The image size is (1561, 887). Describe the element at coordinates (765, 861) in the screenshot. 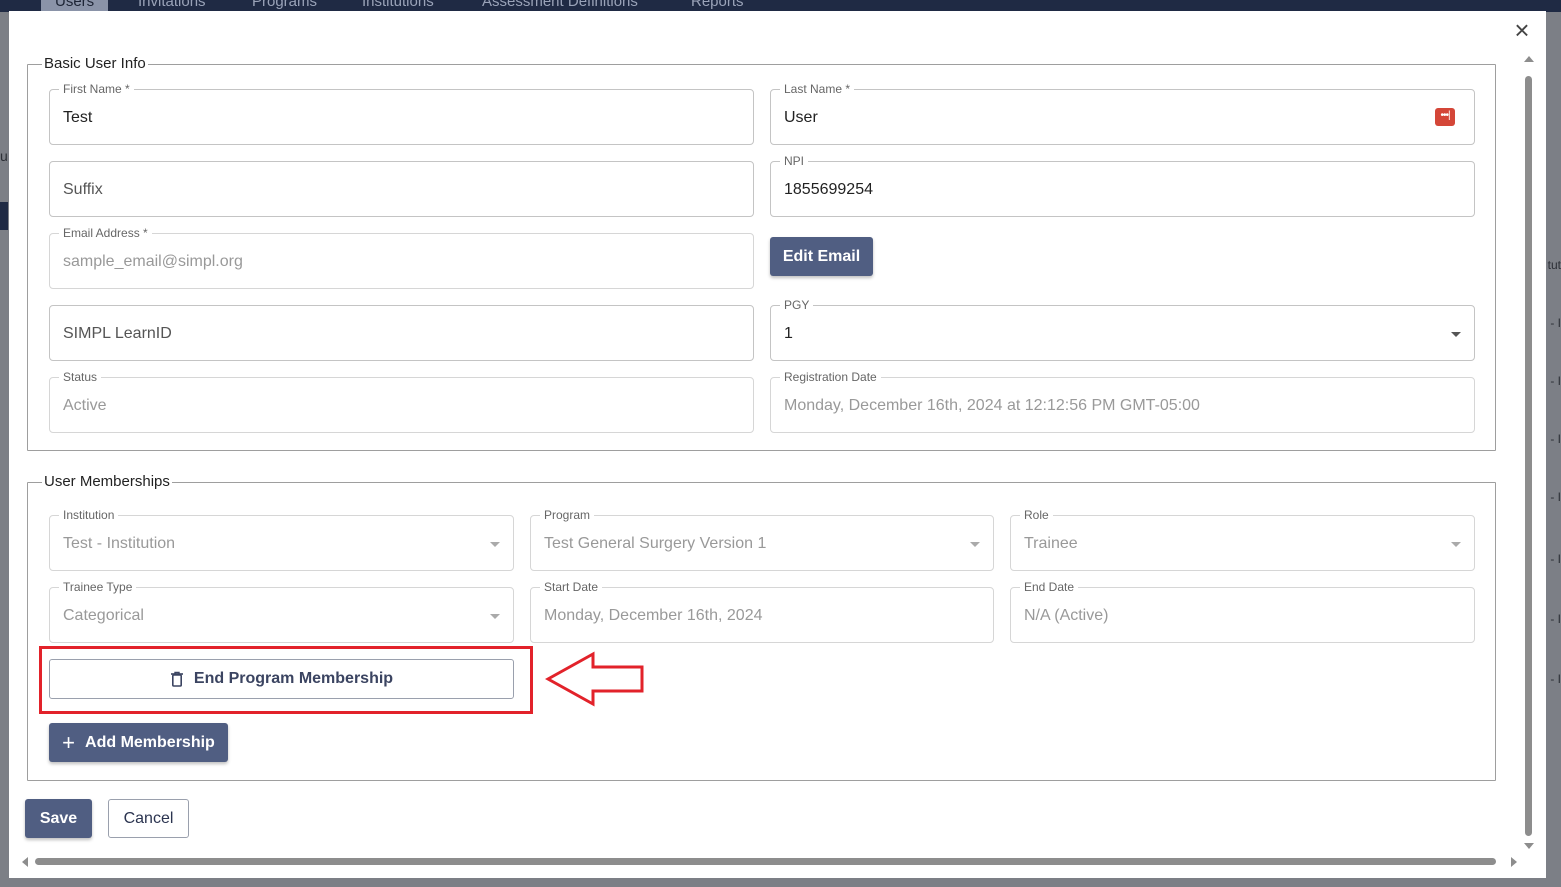

I see `horizontal-scrollbar` at that location.